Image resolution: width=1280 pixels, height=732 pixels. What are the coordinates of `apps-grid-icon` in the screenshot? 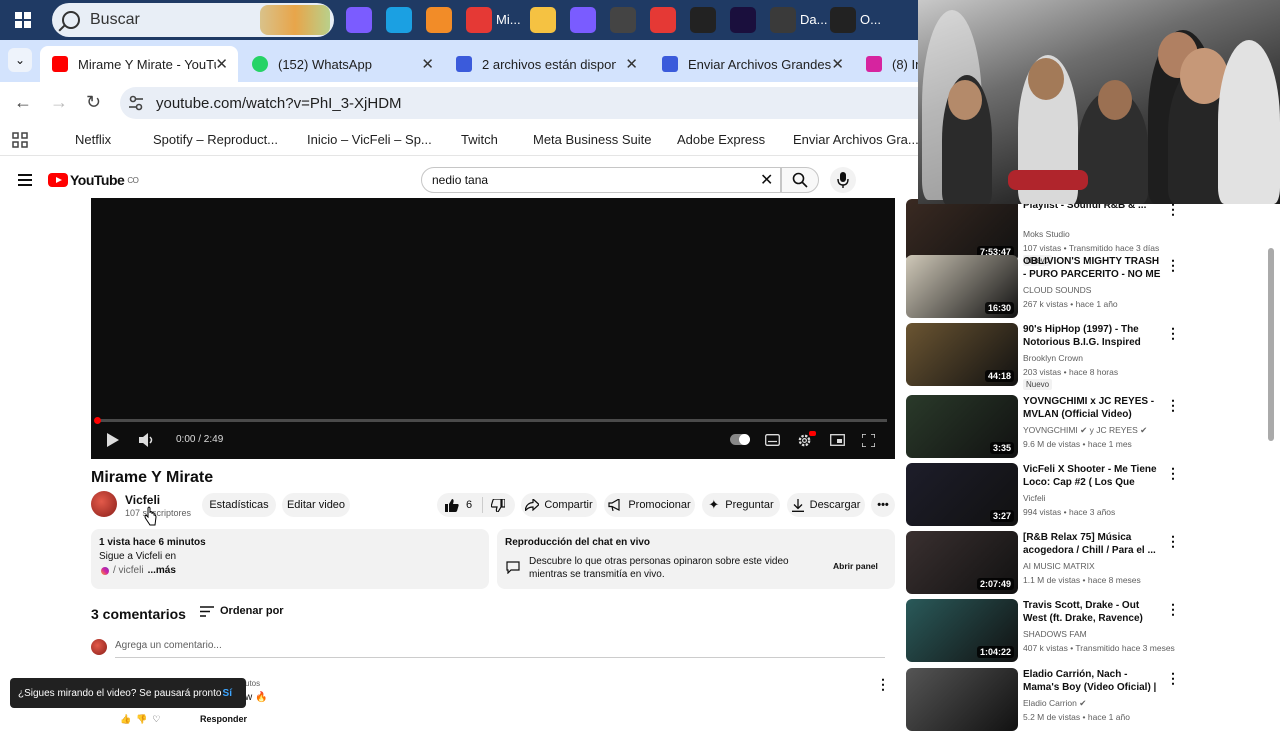 It's located at (20, 140).